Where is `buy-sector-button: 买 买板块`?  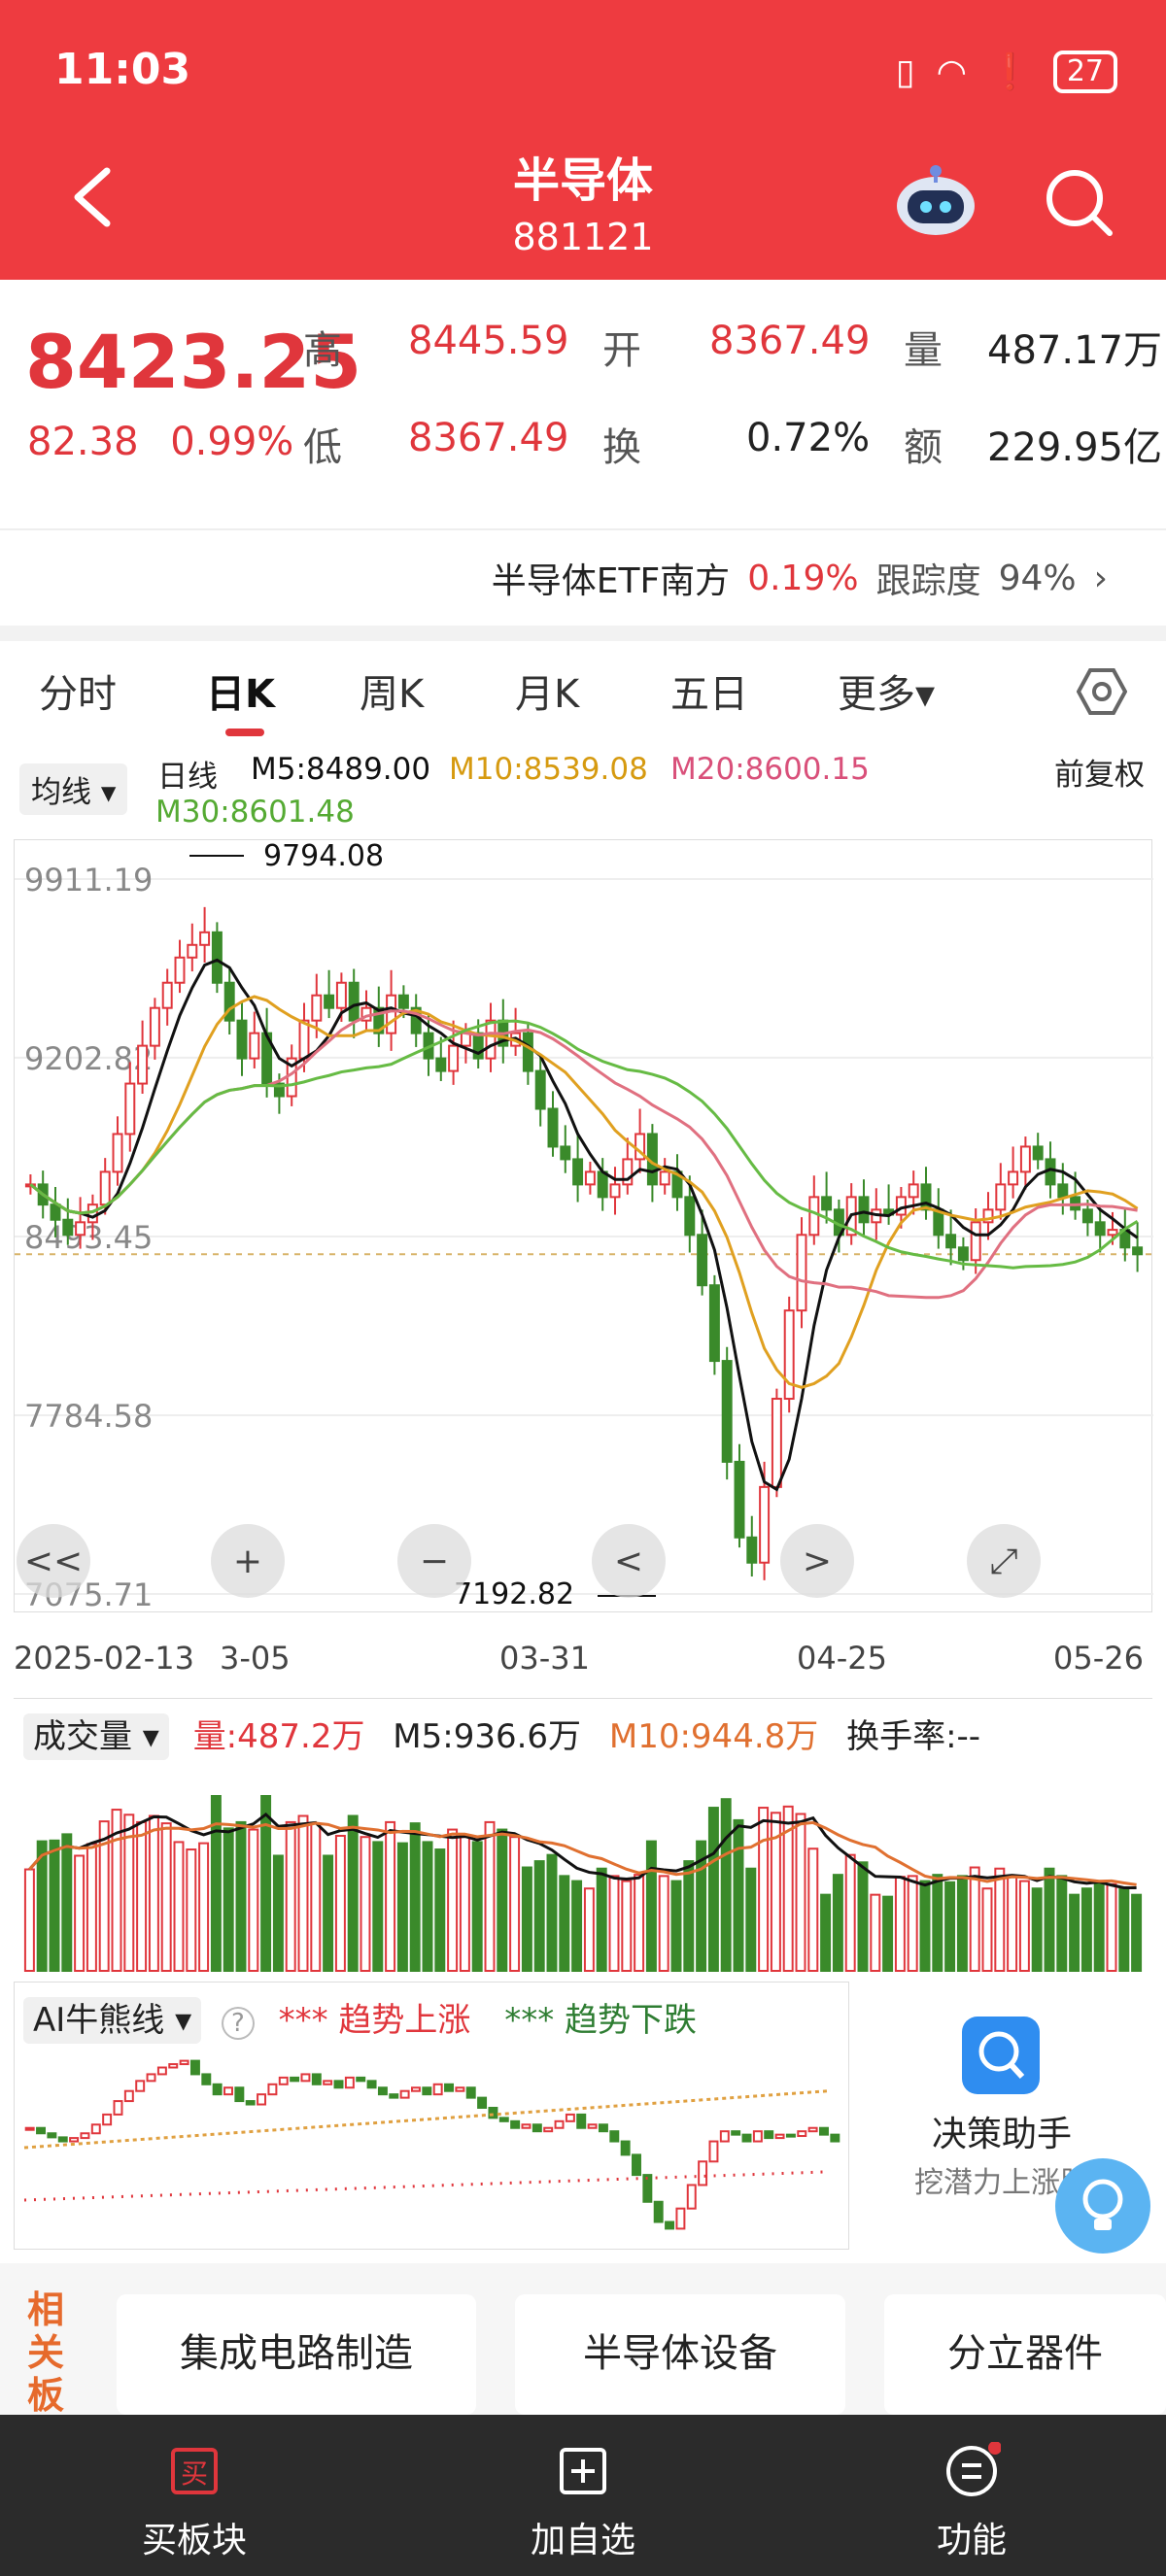
buy-sector-button: 买 买板块 is located at coordinates (194, 2495).